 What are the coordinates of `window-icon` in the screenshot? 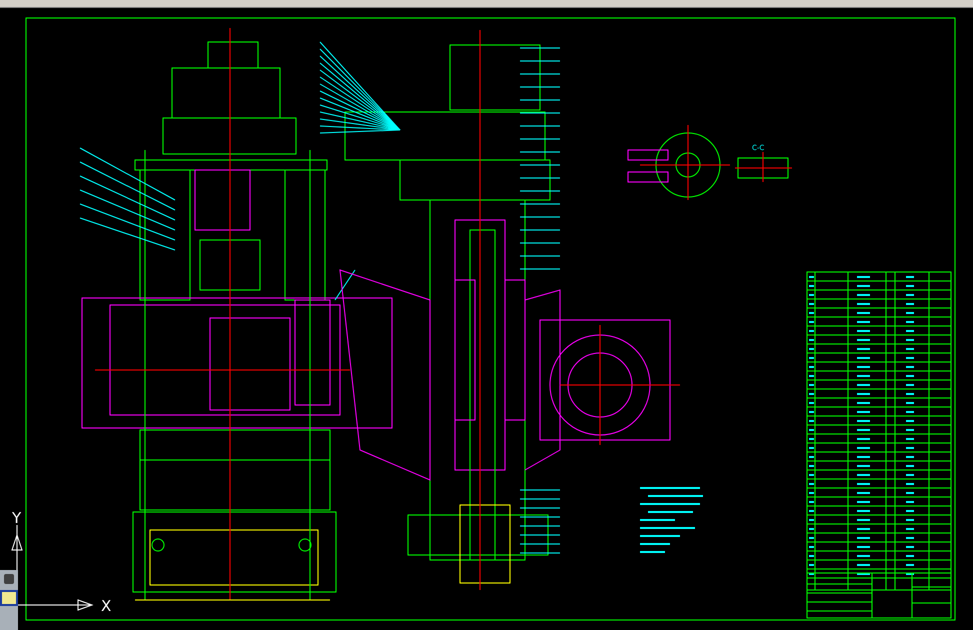 It's located at (9, 598).